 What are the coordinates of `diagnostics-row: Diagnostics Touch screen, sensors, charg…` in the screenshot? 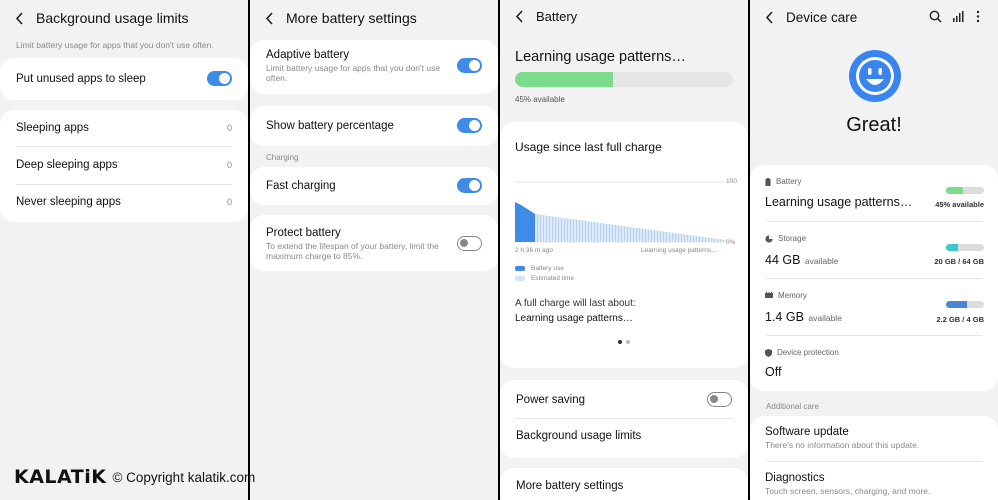 It's located at (847, 484).